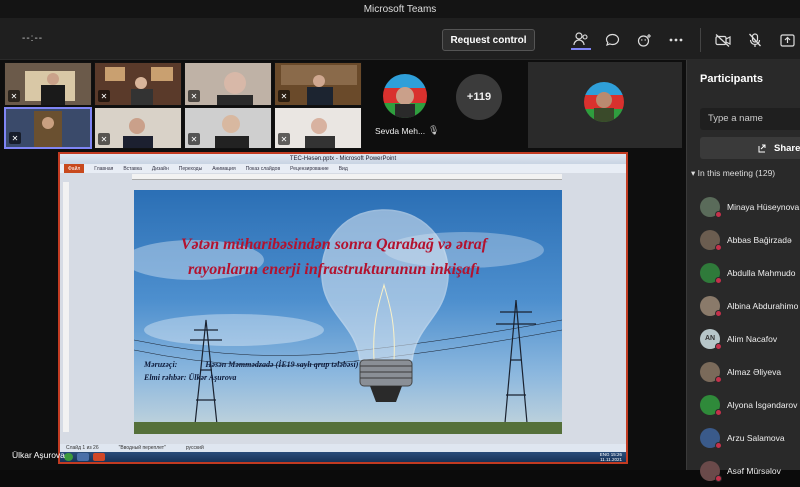  What do you see at coordinates (749, 437) in the screenshot?
I see `participant-row: Arzu Salamova` at bounding box center [749, 437].